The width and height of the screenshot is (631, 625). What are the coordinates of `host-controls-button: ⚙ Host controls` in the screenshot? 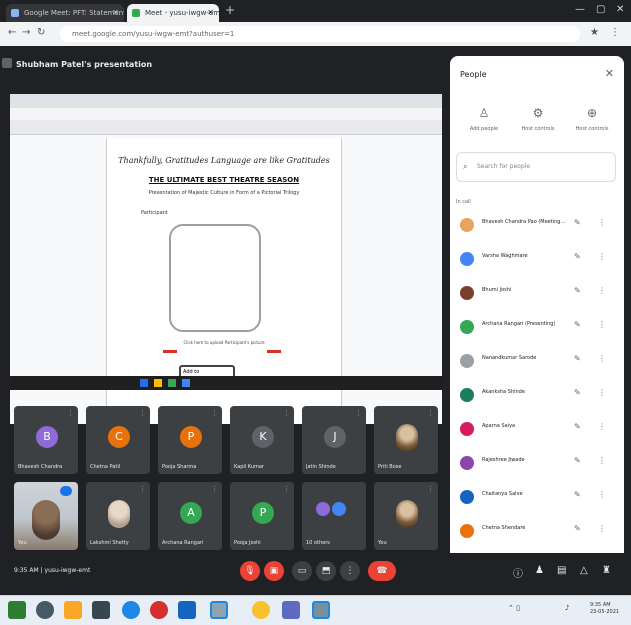 It's located at (538, 119).